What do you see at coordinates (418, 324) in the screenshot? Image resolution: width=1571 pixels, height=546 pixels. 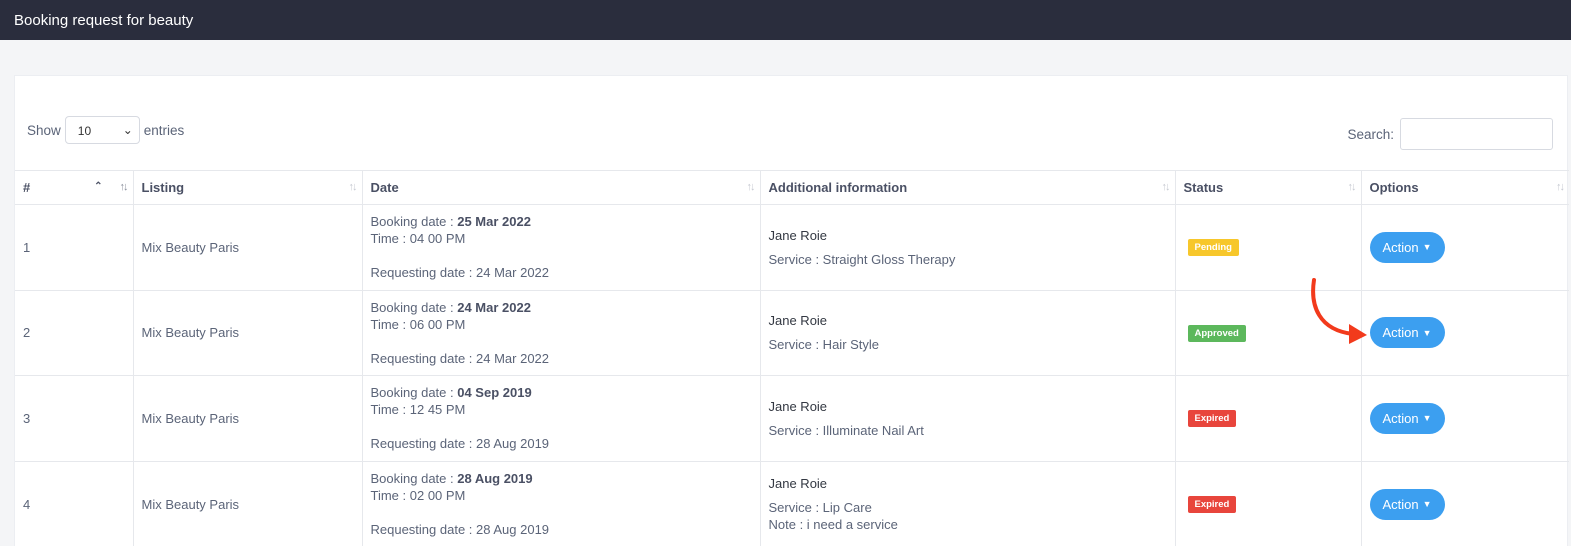 I see `booking-time: Time : 06 00 PM` at bounding box center [418, 324].